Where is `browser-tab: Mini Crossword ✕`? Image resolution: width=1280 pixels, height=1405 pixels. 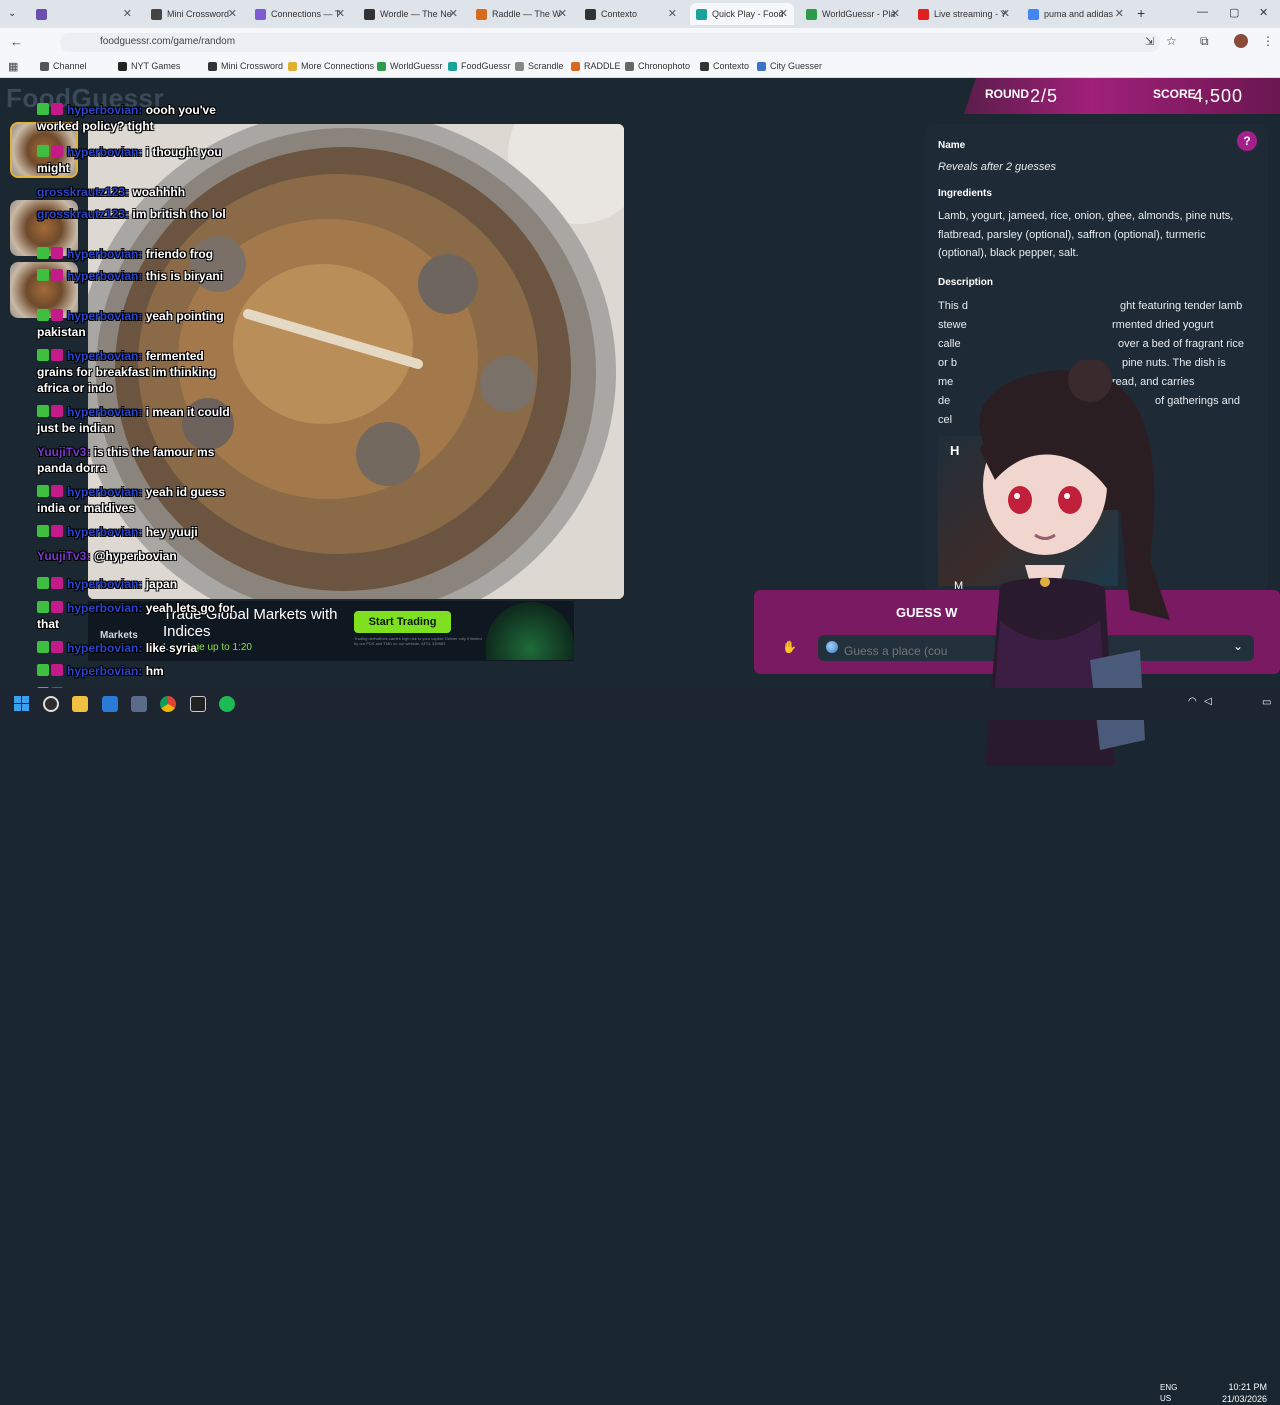 browser-tab: Mini Crossword ✕ is located at coordinates (194, 14).